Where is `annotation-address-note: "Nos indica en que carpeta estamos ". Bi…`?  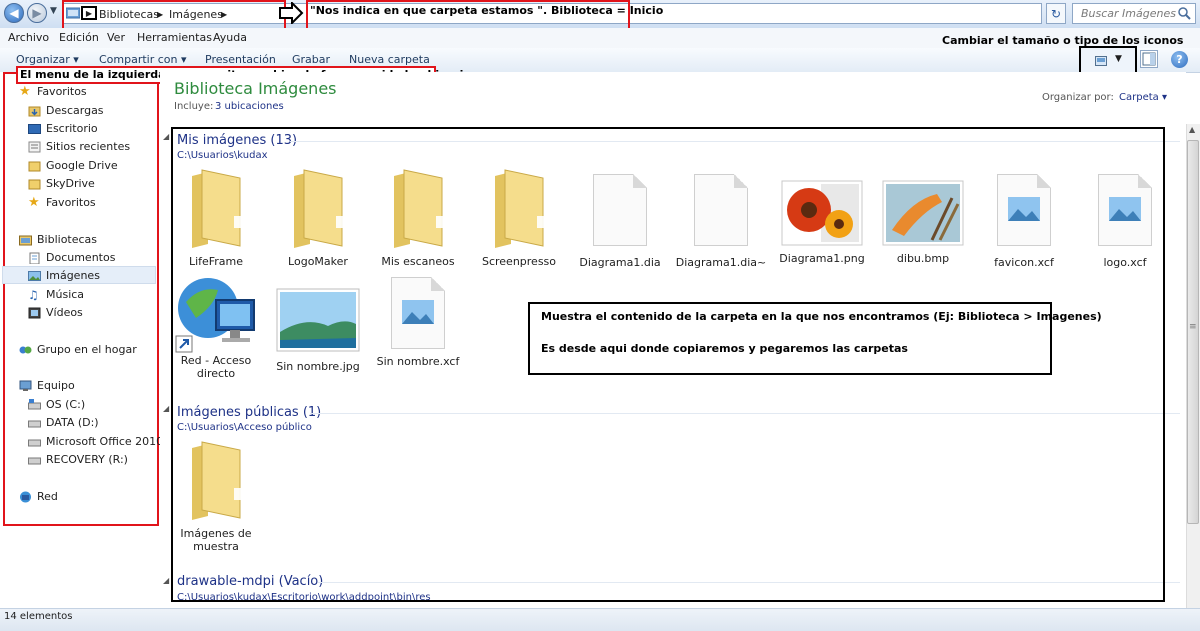 annotation-address-note: "Nos indica en que carpeta estamos ". Bi… is located at coordinates (487, 10).